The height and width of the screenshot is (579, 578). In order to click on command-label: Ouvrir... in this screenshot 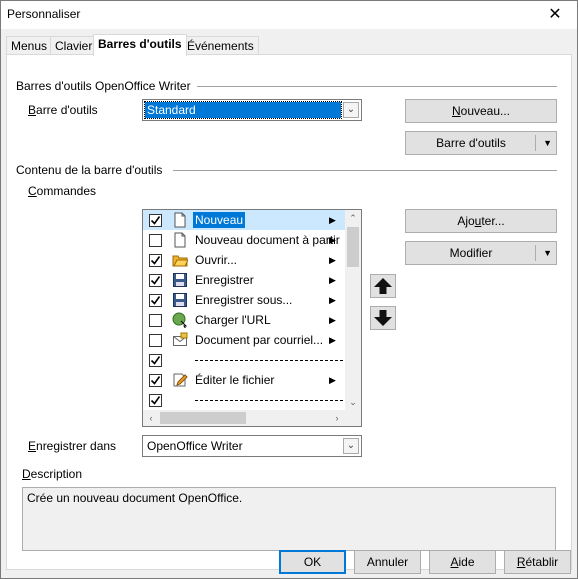, I will do `click(216, 260)`.